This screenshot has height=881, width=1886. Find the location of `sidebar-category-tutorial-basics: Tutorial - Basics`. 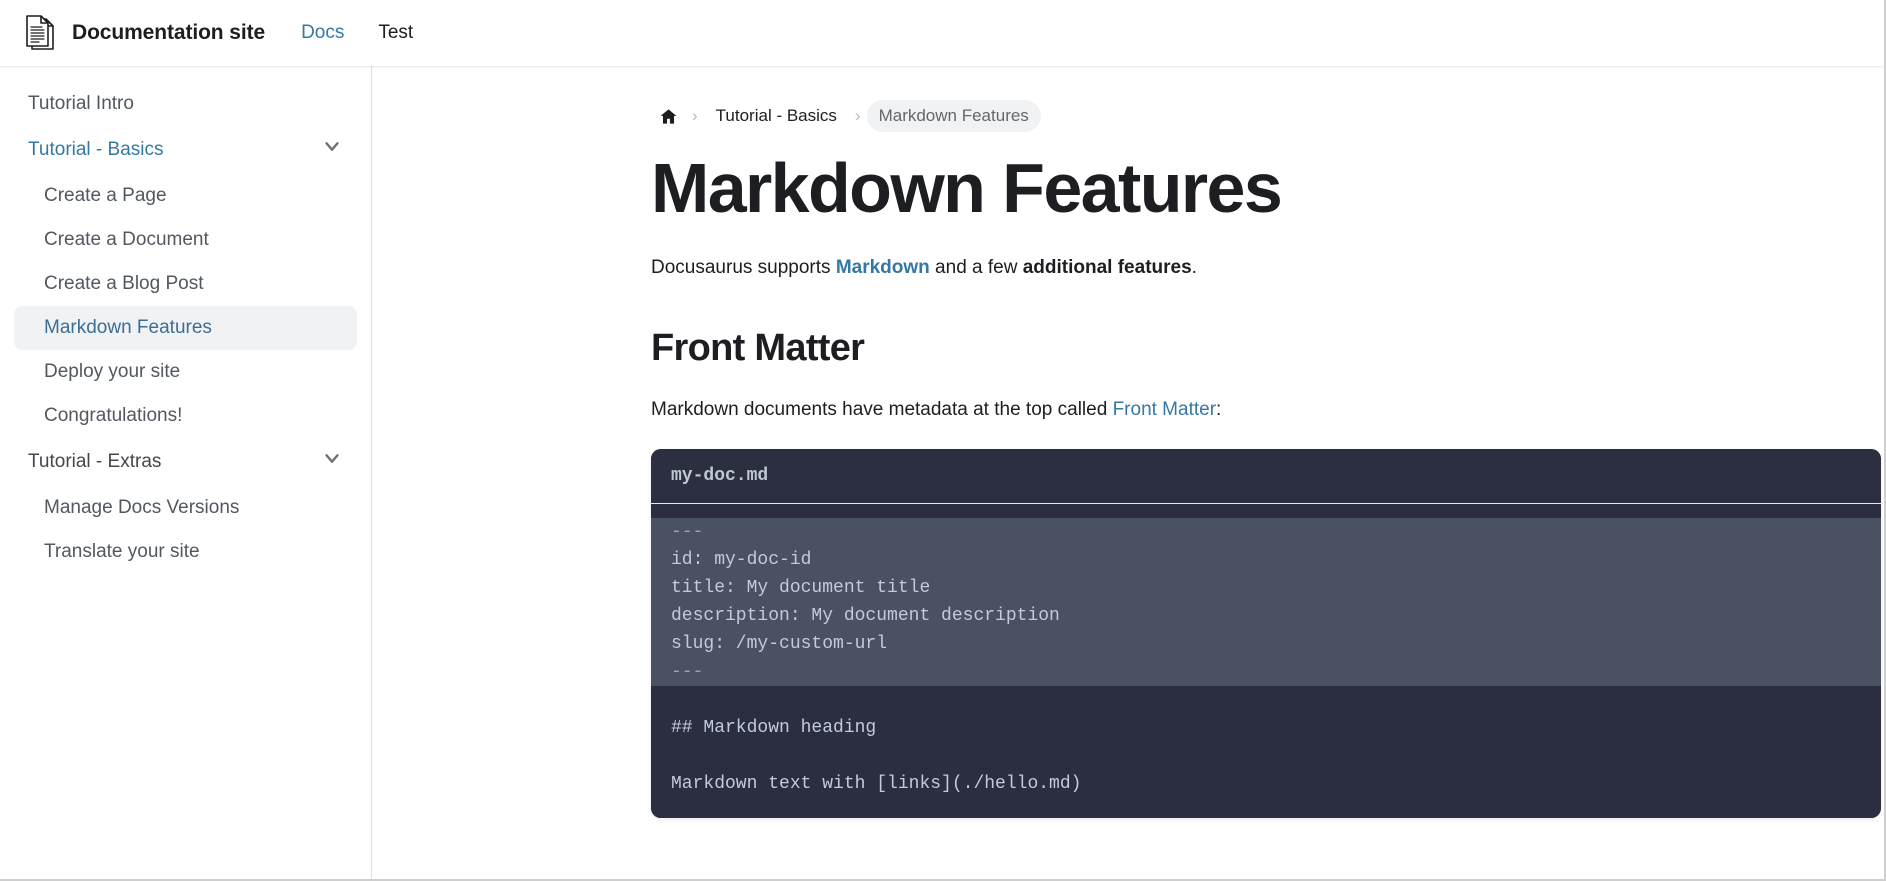

sidebar-category-tutorial-basics: Tutorial - Basics is located at coordinates (185, 150).